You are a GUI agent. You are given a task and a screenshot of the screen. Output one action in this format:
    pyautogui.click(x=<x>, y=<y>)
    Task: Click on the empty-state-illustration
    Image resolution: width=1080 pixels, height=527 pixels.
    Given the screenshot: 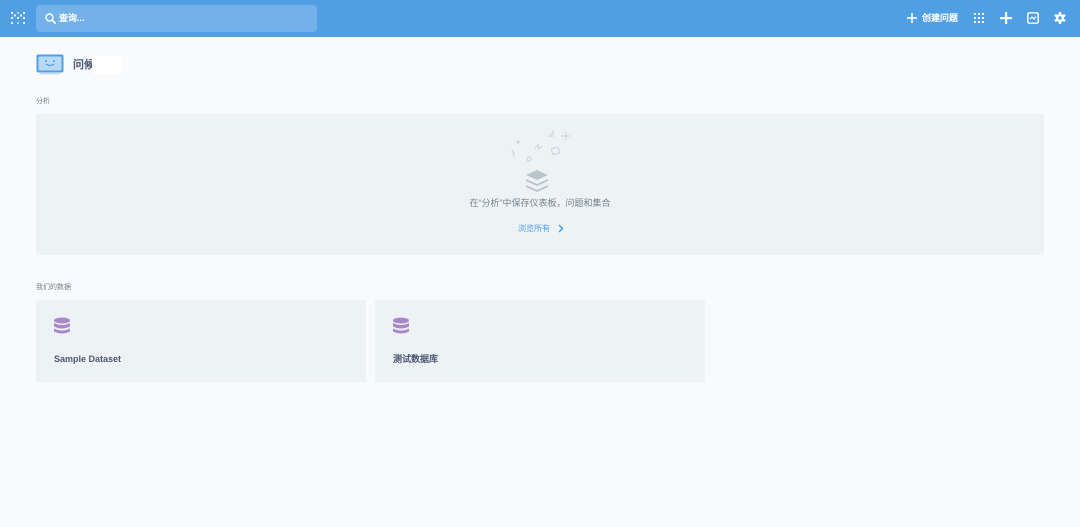 What is the action you would take?
    pyautogui.click(x=540, y=161)
    